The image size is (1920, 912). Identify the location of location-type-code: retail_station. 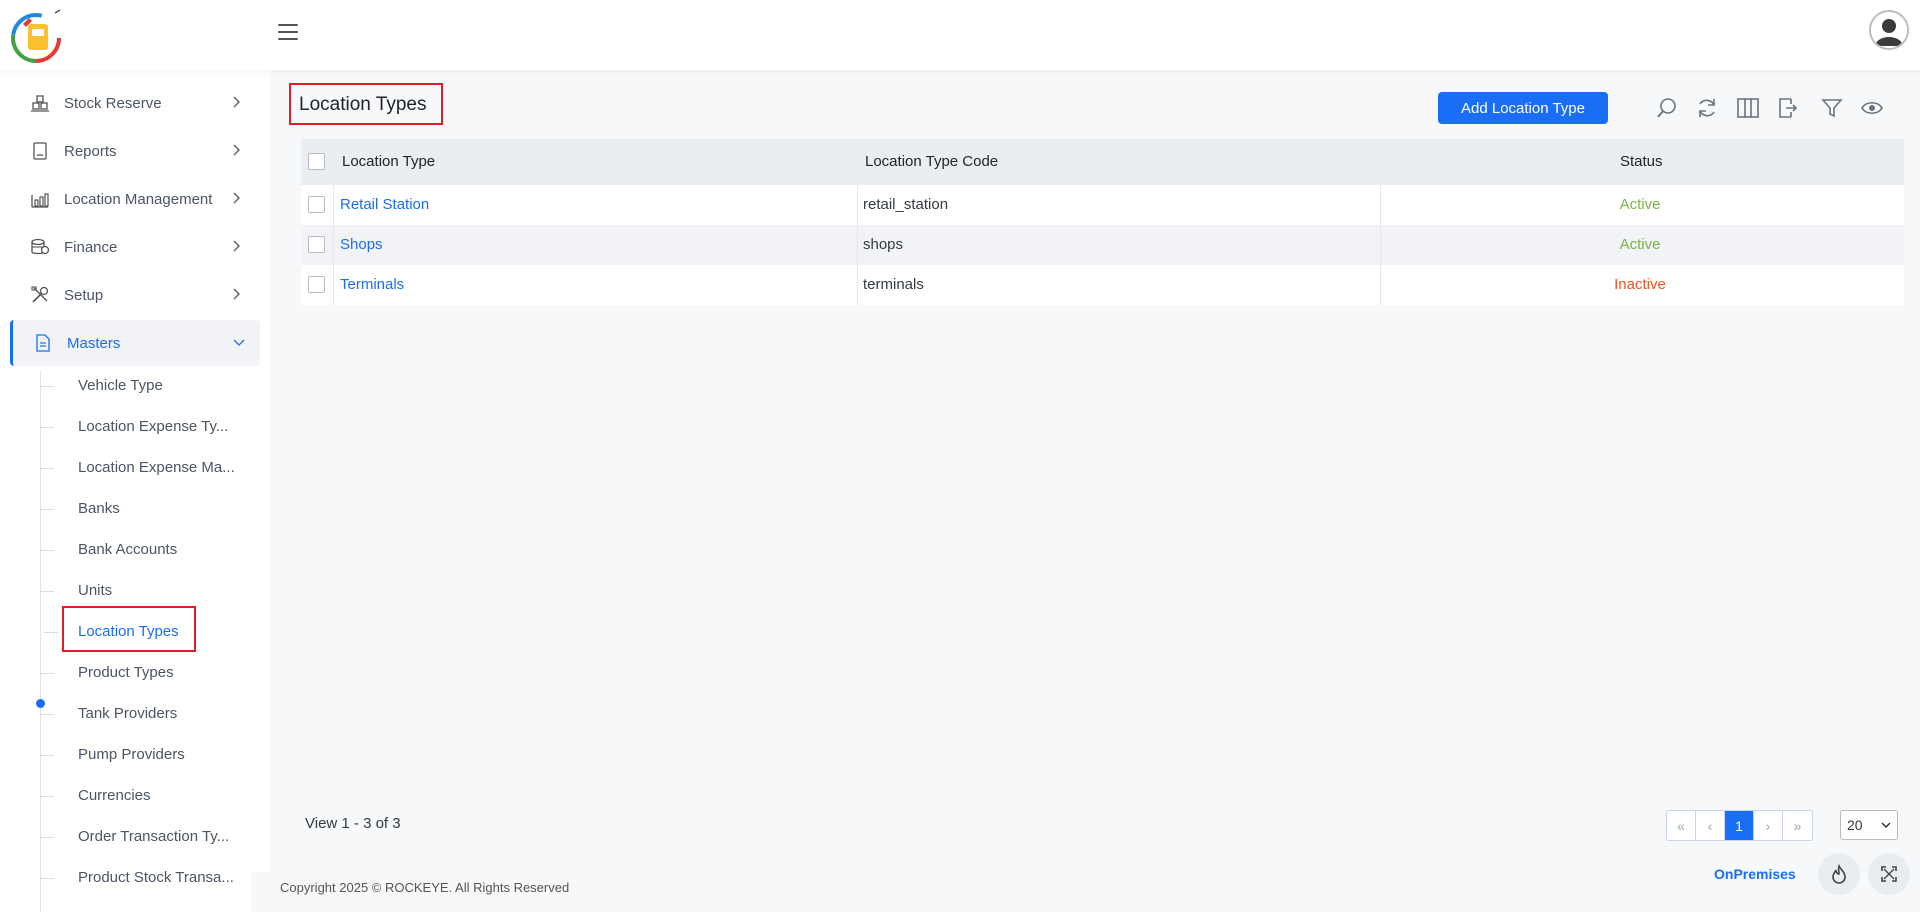
(906, 204).